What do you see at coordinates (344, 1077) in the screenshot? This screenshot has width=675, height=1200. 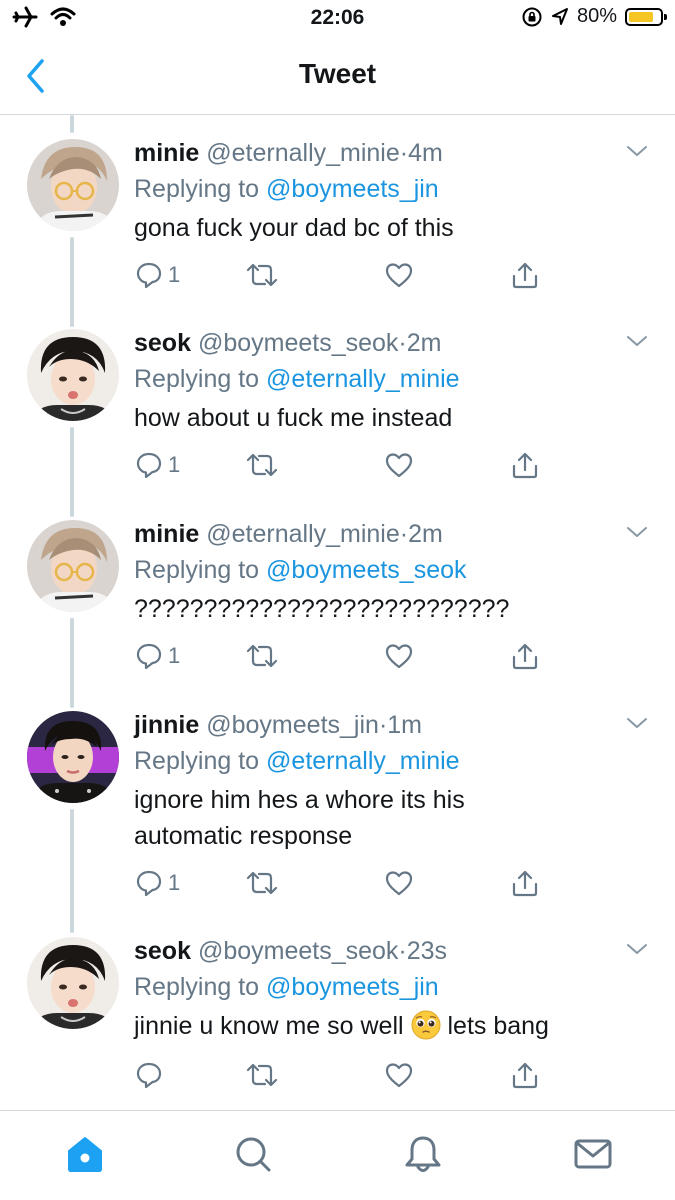 I see `tweet-actions` at bounding box center [344, 1077].